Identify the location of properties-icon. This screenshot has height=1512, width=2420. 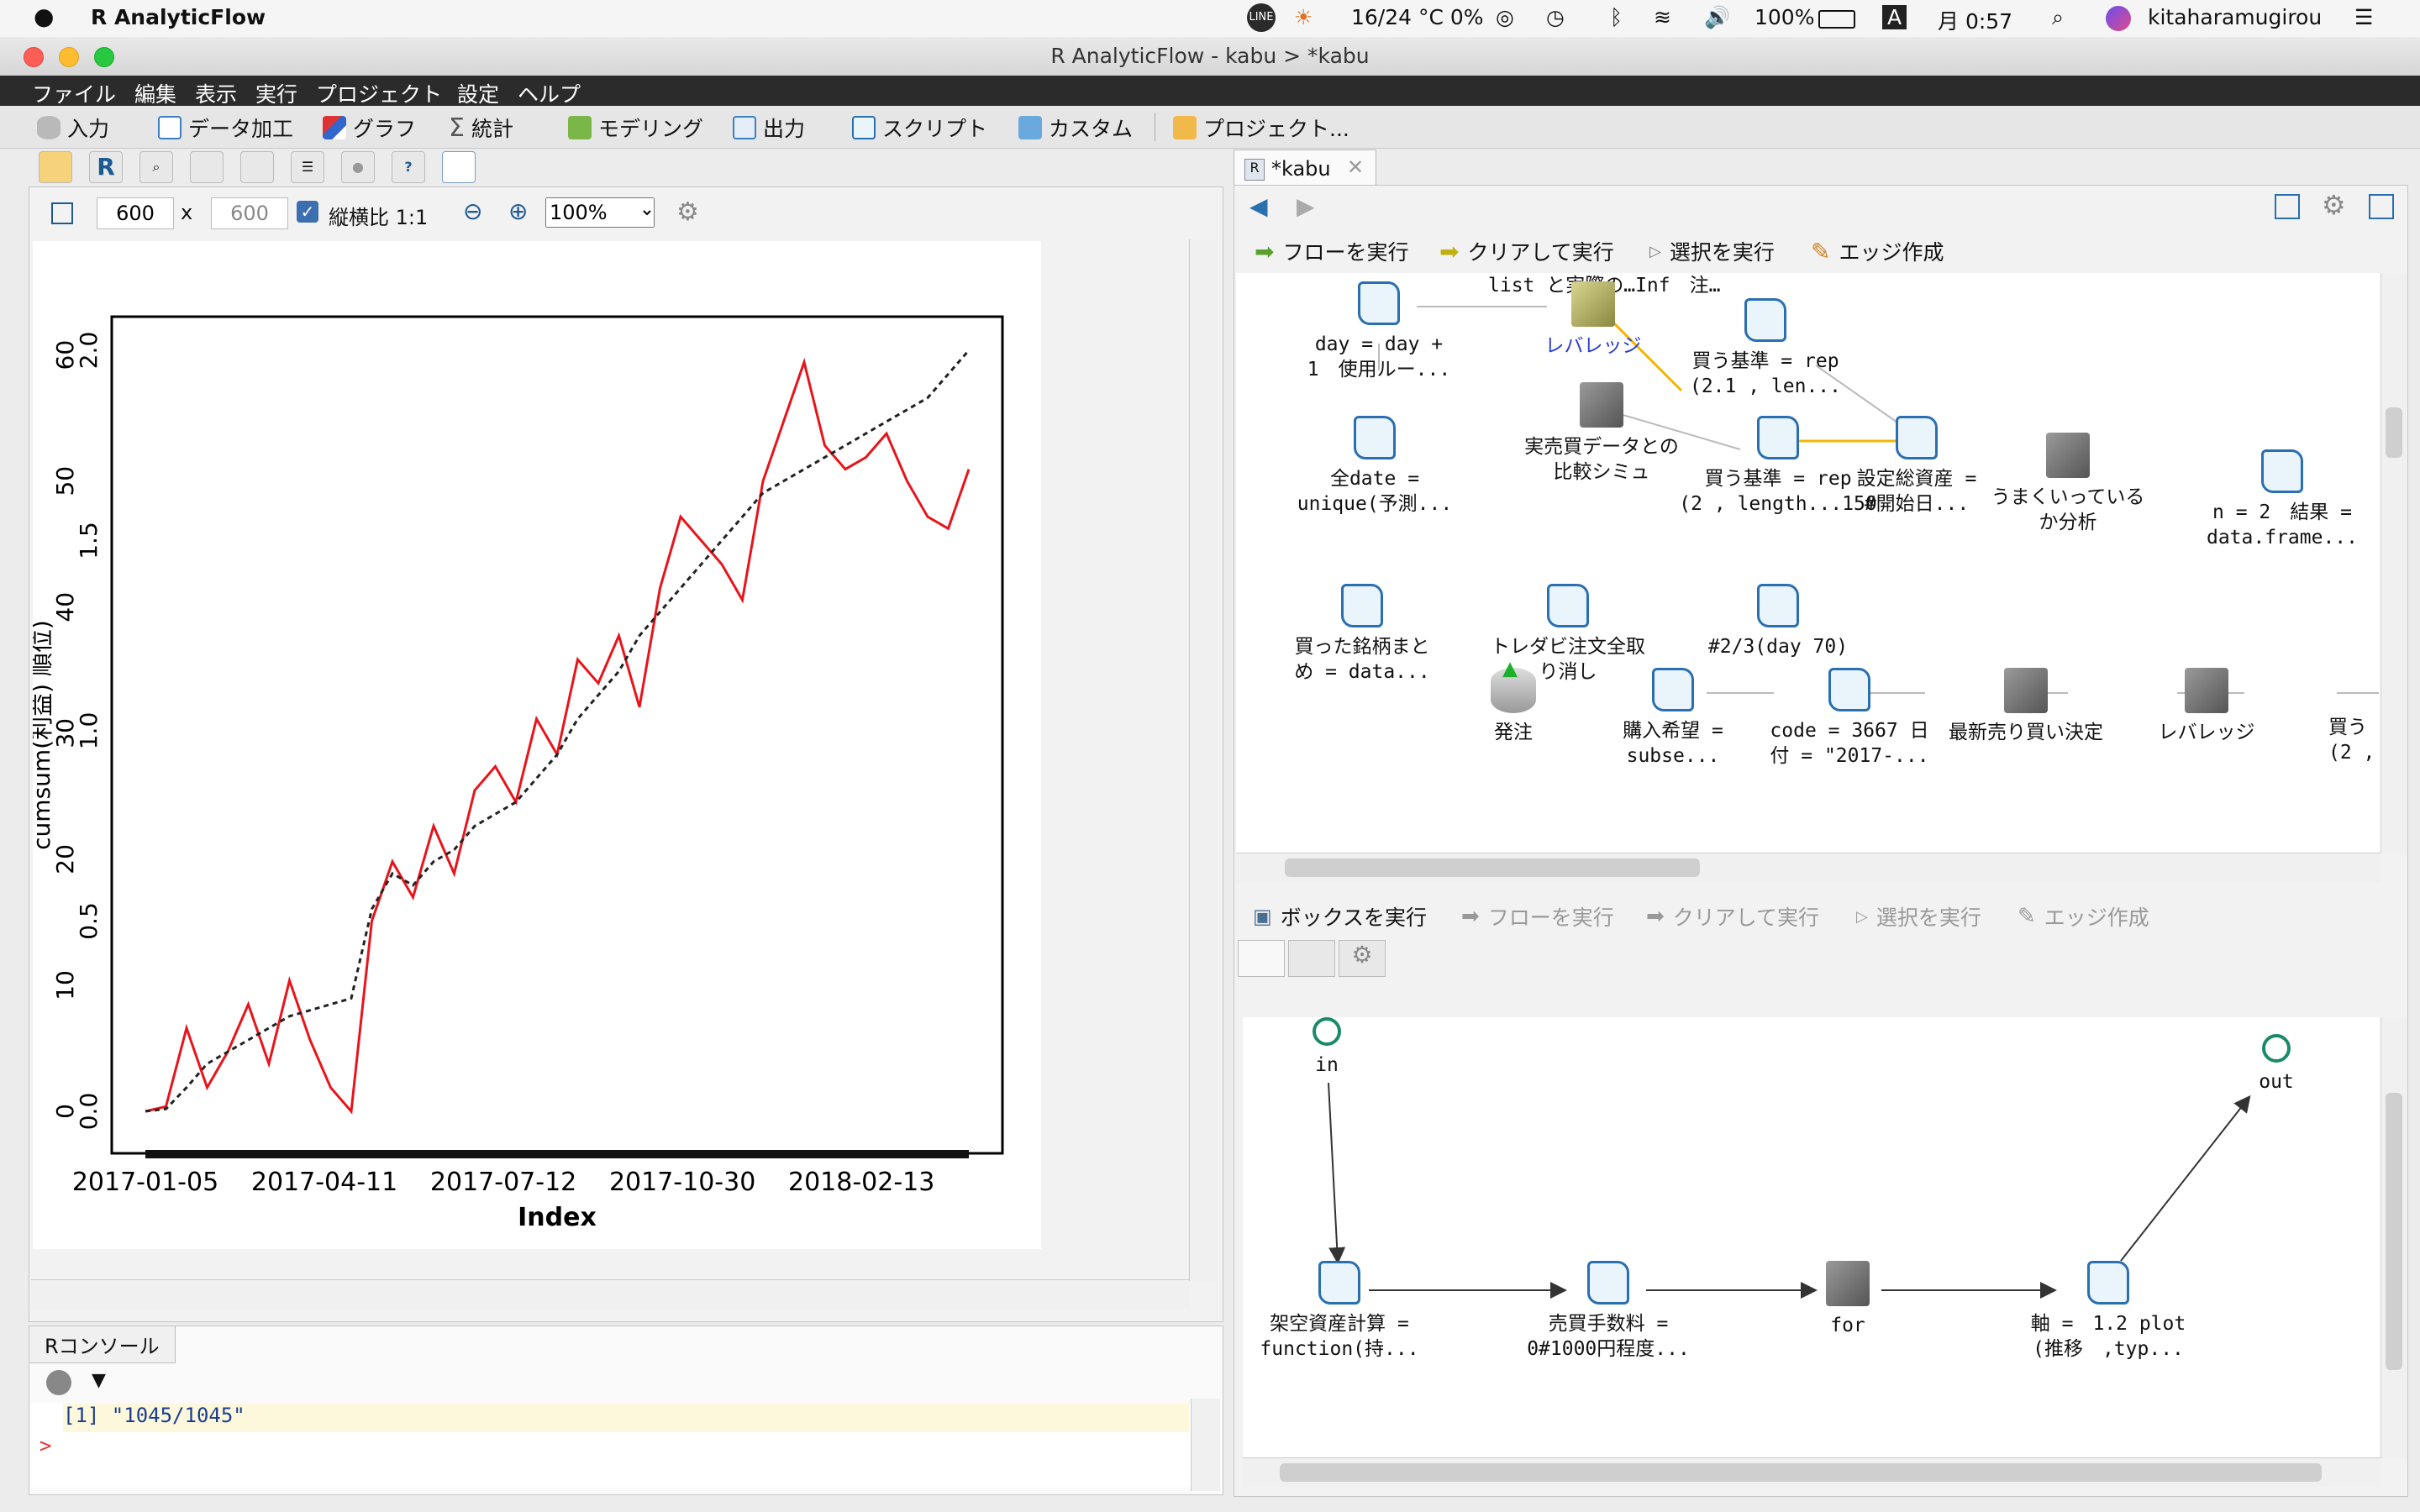
(2382, 206).